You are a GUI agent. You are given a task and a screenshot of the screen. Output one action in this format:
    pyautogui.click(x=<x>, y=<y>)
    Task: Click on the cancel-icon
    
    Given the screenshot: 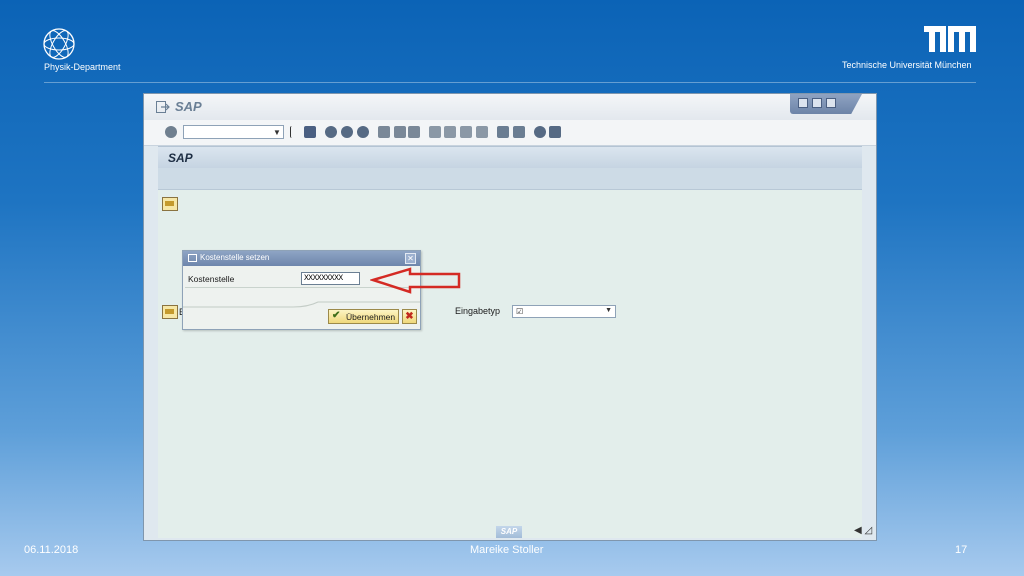 What is the action you would take?
    pyautogui.click(x=363, y=132)
    